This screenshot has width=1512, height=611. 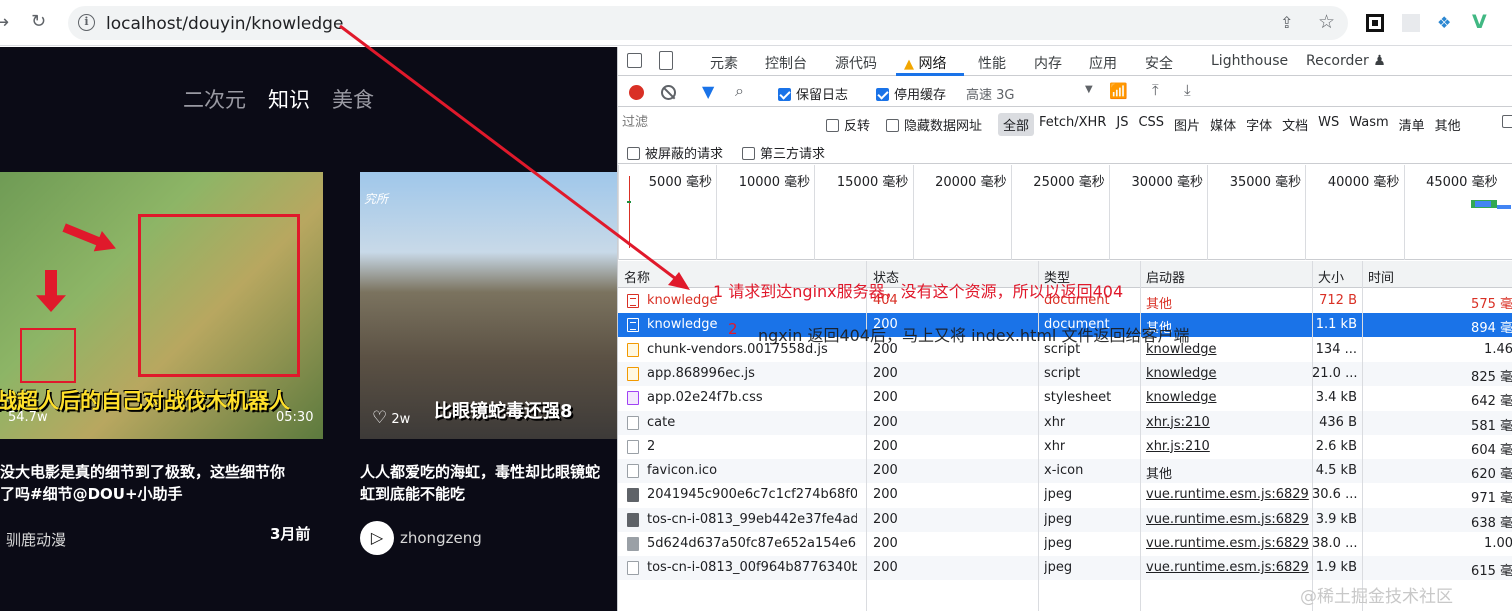 What do you see at coordinates (38, 21) in the screenshot?
I see `reload-icon: ↻` at bounding box center [38, 21].